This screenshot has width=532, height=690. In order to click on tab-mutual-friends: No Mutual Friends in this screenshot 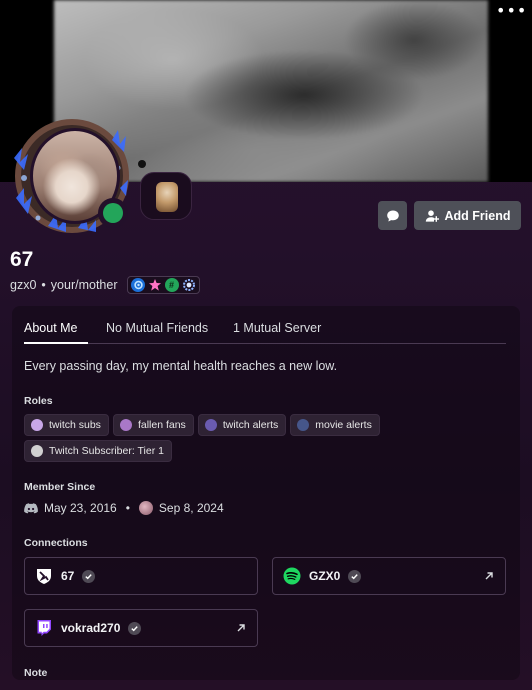, I will do `click(161, 330)`.